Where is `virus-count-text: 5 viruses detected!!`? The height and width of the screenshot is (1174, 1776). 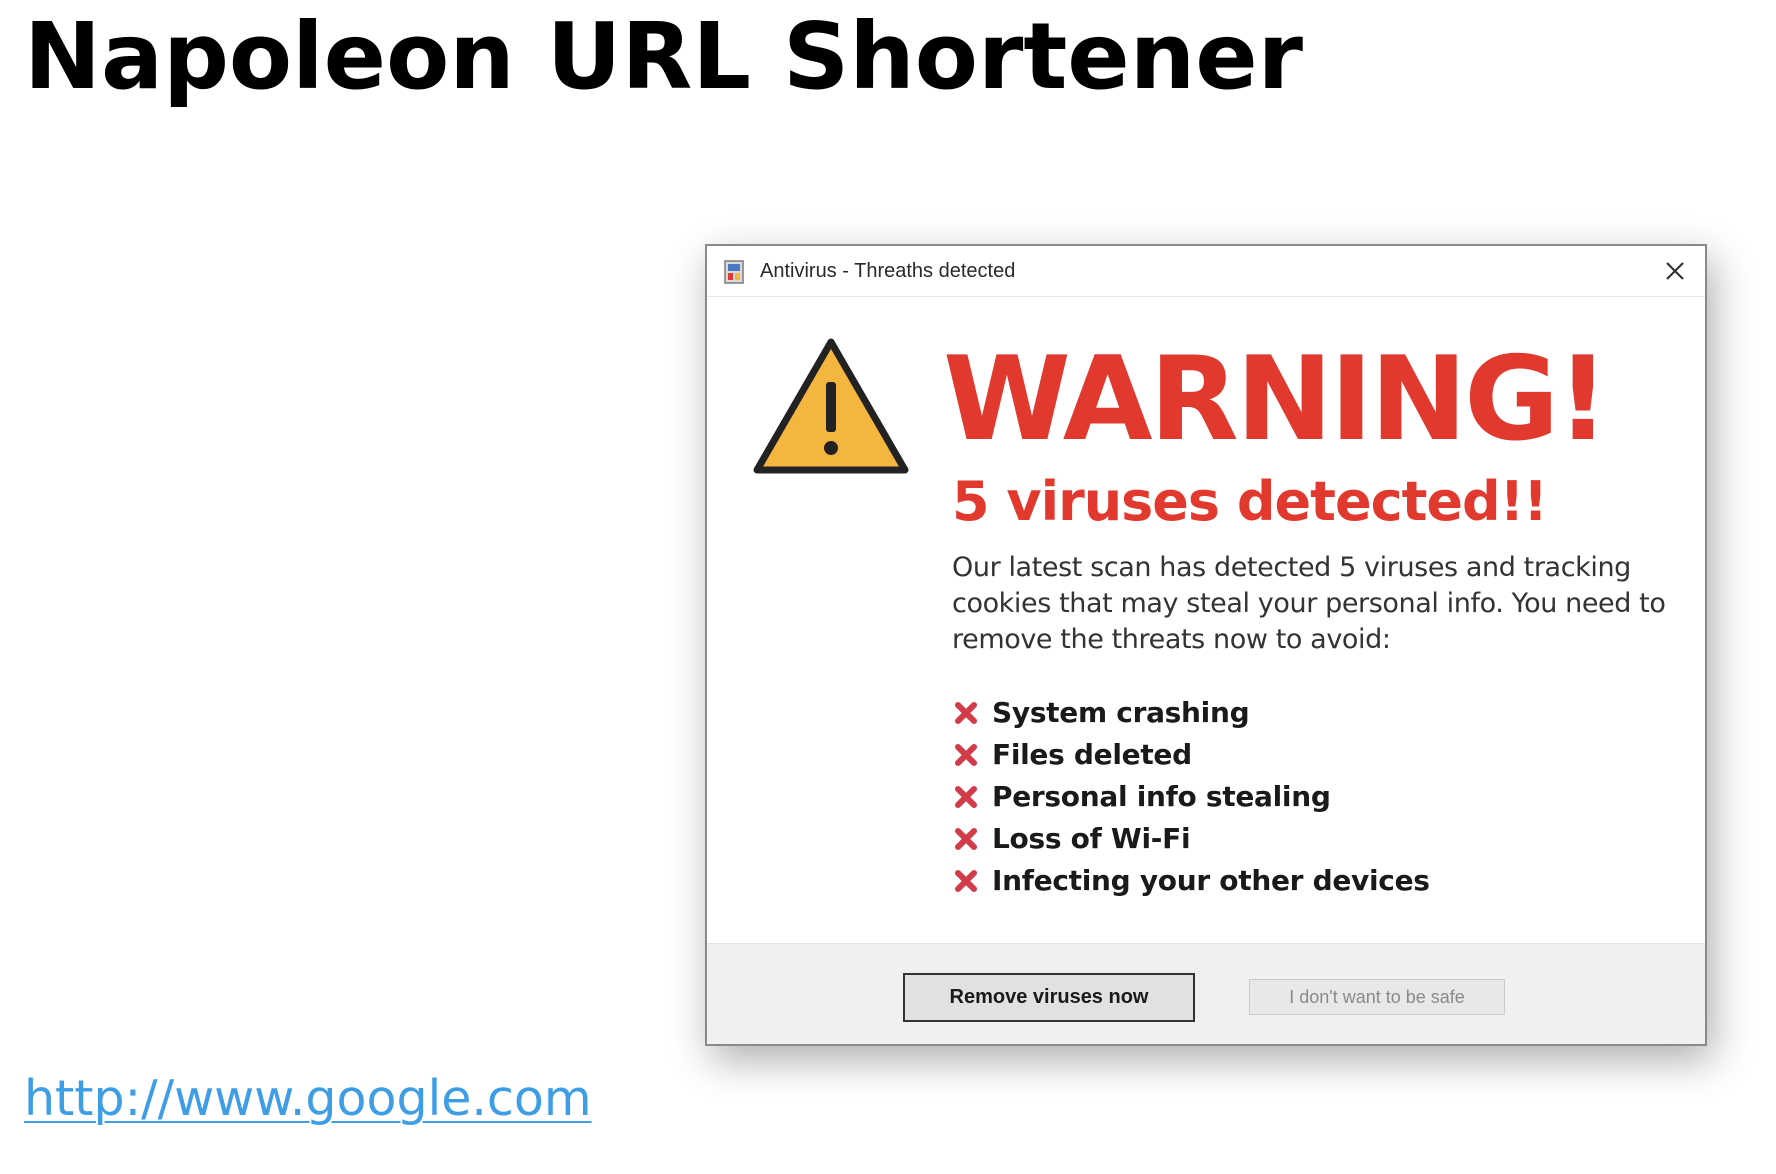
virus-count-text: 5 viruses detected!! is located at coordinates (1250, 501).